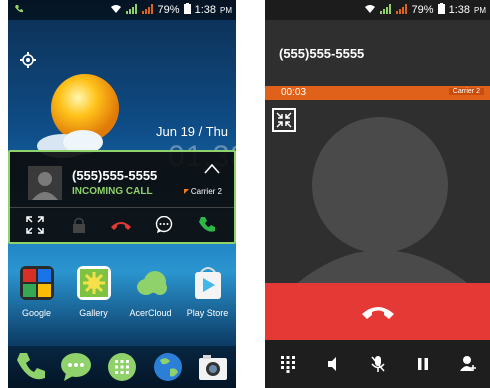 The height and width of the screenshot is (388, 490). Describe the element at coordinates (28, 60) in the screenshot. I see `gear-icon` at that location.